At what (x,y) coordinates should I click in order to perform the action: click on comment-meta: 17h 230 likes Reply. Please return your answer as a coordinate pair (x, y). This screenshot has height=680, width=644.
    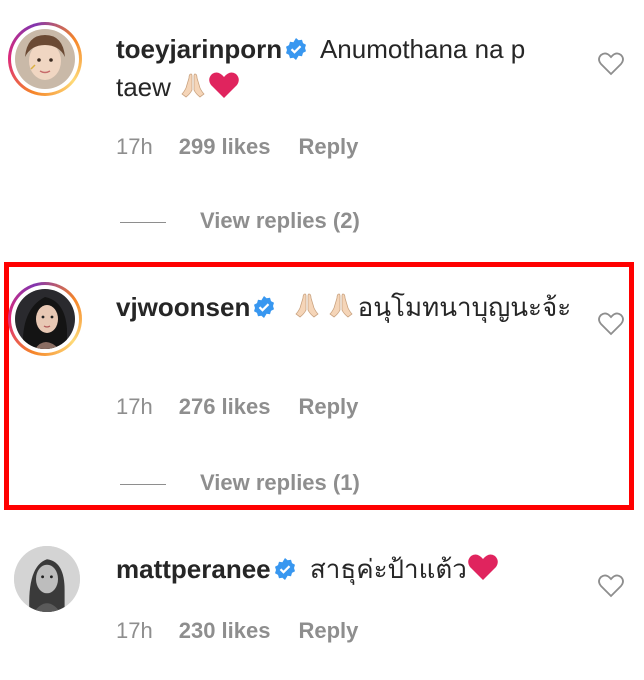
    Looking at the image, I should click on (251, 631).